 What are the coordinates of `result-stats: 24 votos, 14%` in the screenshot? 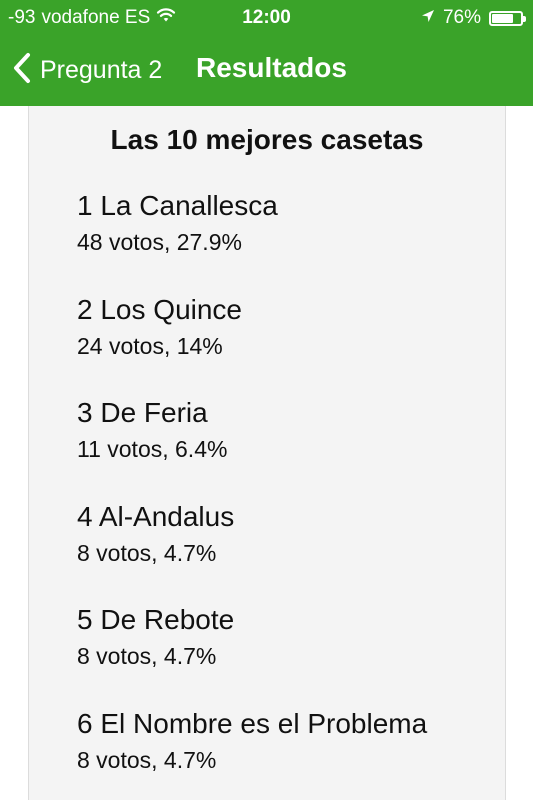 It's located at (287, 346).